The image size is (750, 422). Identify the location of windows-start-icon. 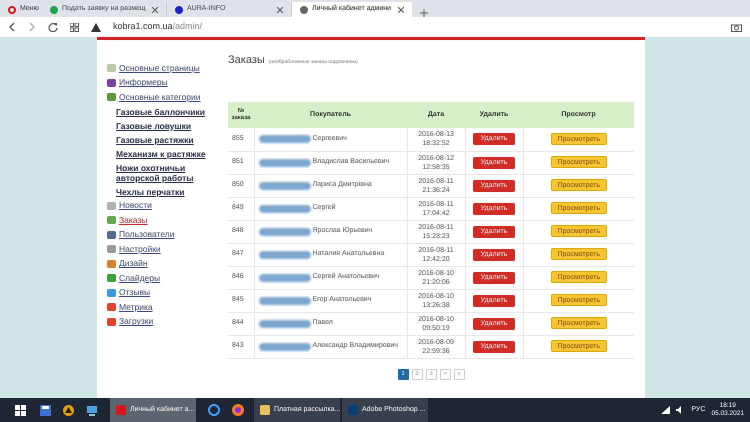
(20, 410).